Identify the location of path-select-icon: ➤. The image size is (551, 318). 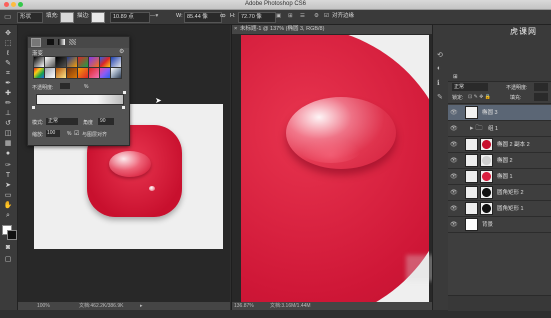
(8, 185).